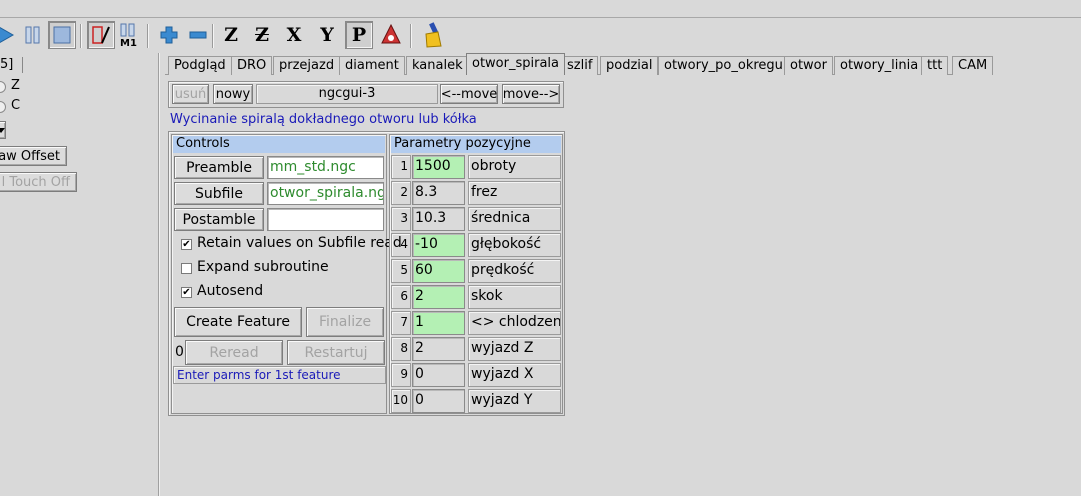  Describe the element at coordinates (299, 243) in the screenshot. I see `retain-label: Retain values on Subfile read` at that location.